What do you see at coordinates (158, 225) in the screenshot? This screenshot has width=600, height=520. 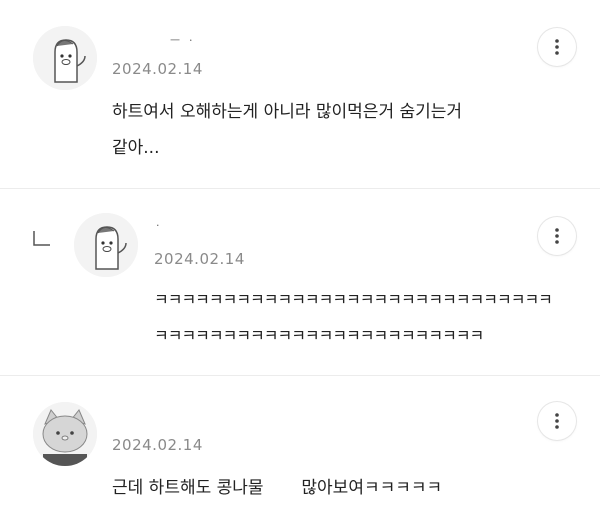 I see `author-name: ·` at bounding box center [158, 225].